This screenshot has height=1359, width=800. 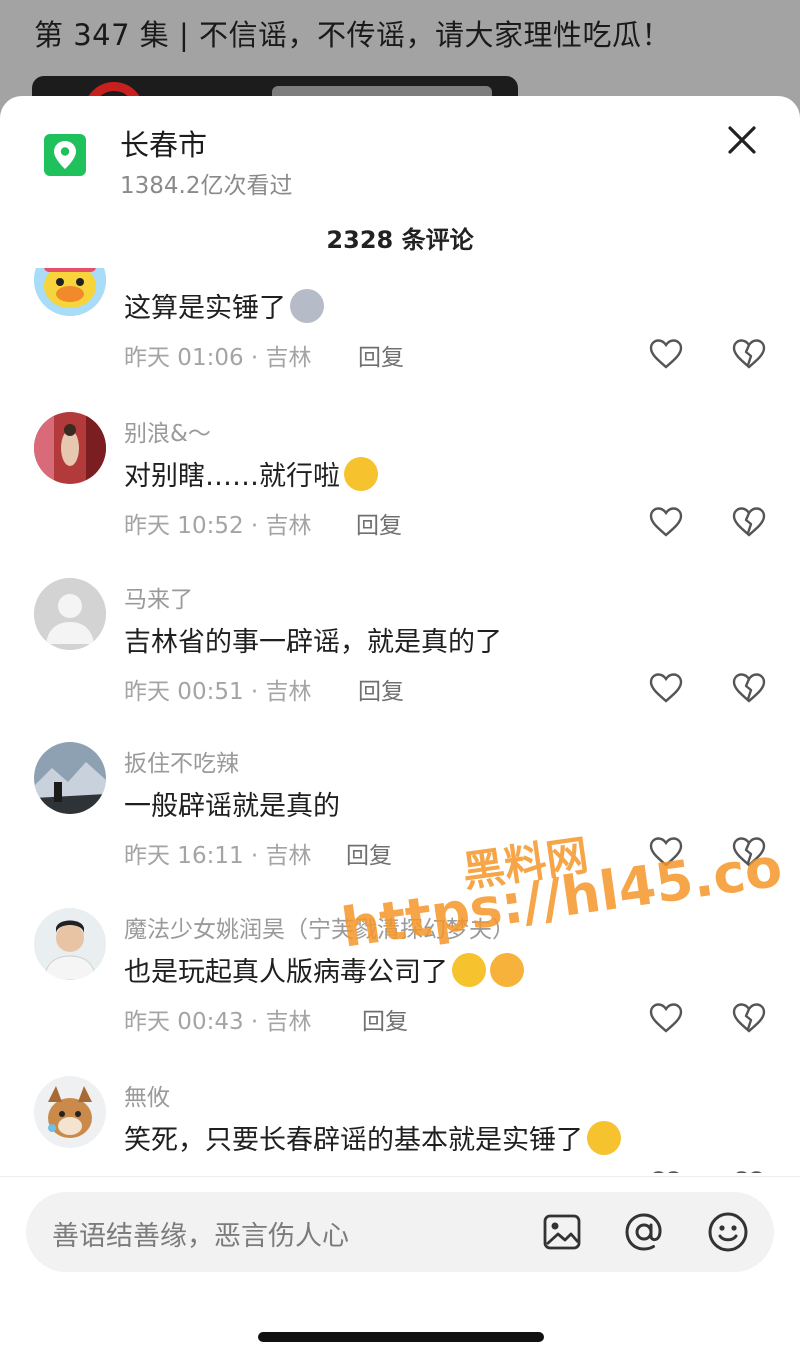 I want to click on comment-time: 昨天 00:51 · 吉林, so click(x=218, y=692).